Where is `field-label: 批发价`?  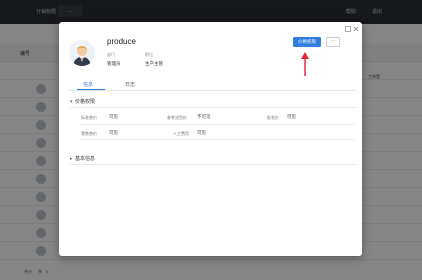
field-label: 批发价 is located at coordinates (273, 117).